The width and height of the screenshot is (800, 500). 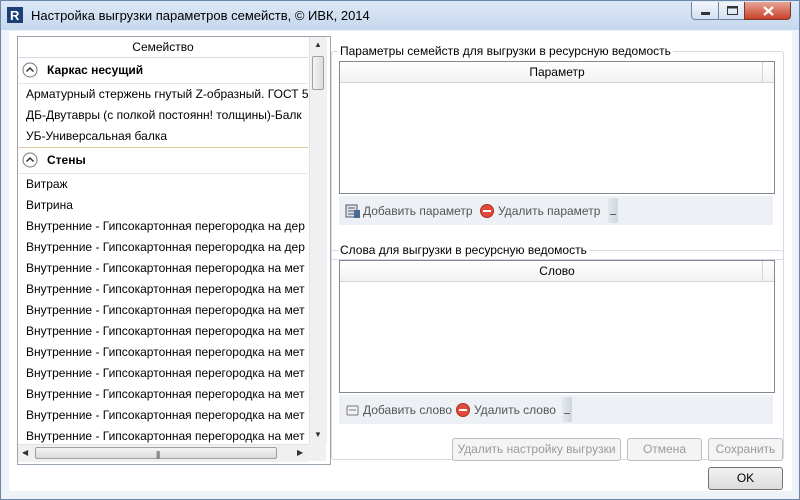 What do you see at coordinates (300, 452) in the screenshot?
I see `scroll-right-icon: ▶` at bounding box center [300, 452].